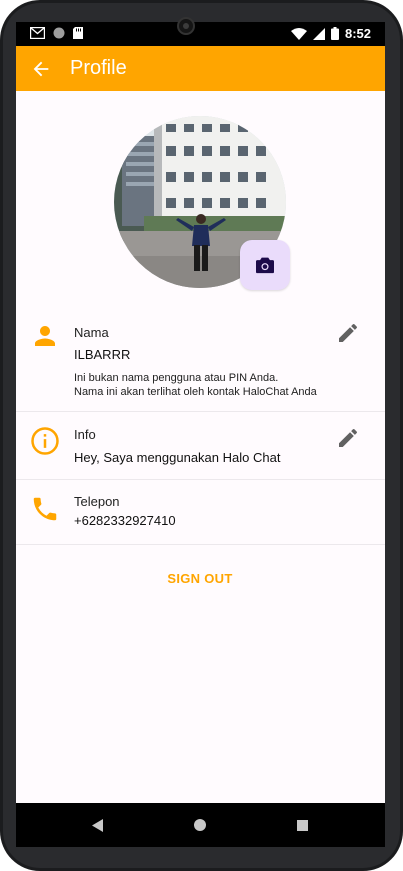  What do you see at coordinates (59, 33) in the screenshot?
I see `circle-icon` at bounding box center [59, 33].